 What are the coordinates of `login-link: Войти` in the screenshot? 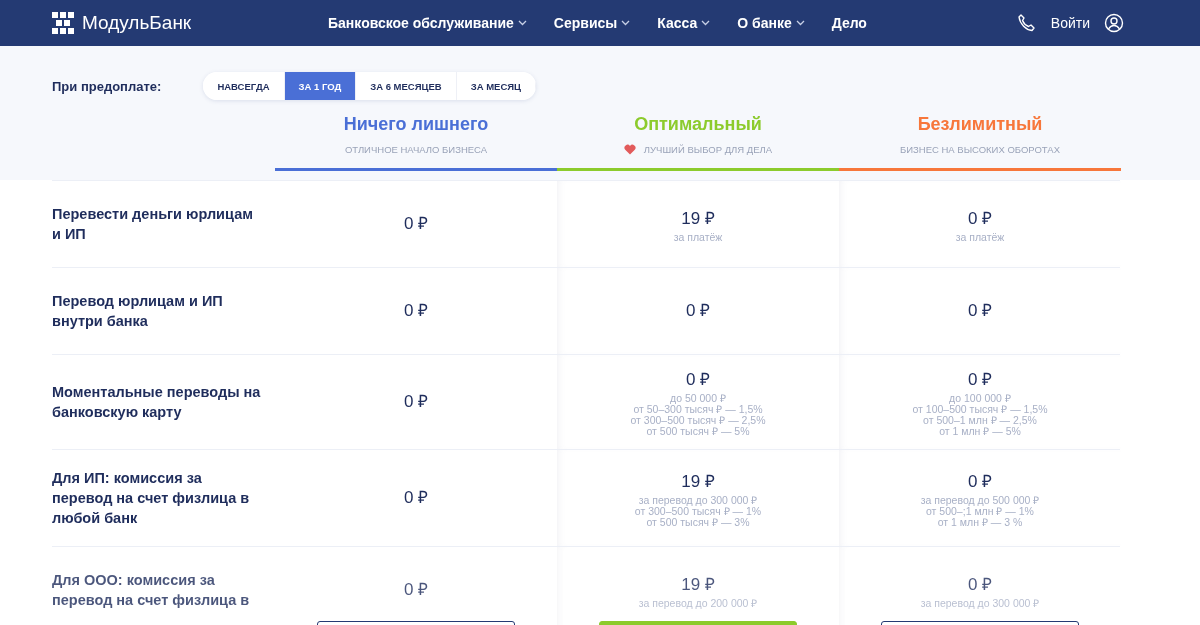 It's located at (1070, 23).